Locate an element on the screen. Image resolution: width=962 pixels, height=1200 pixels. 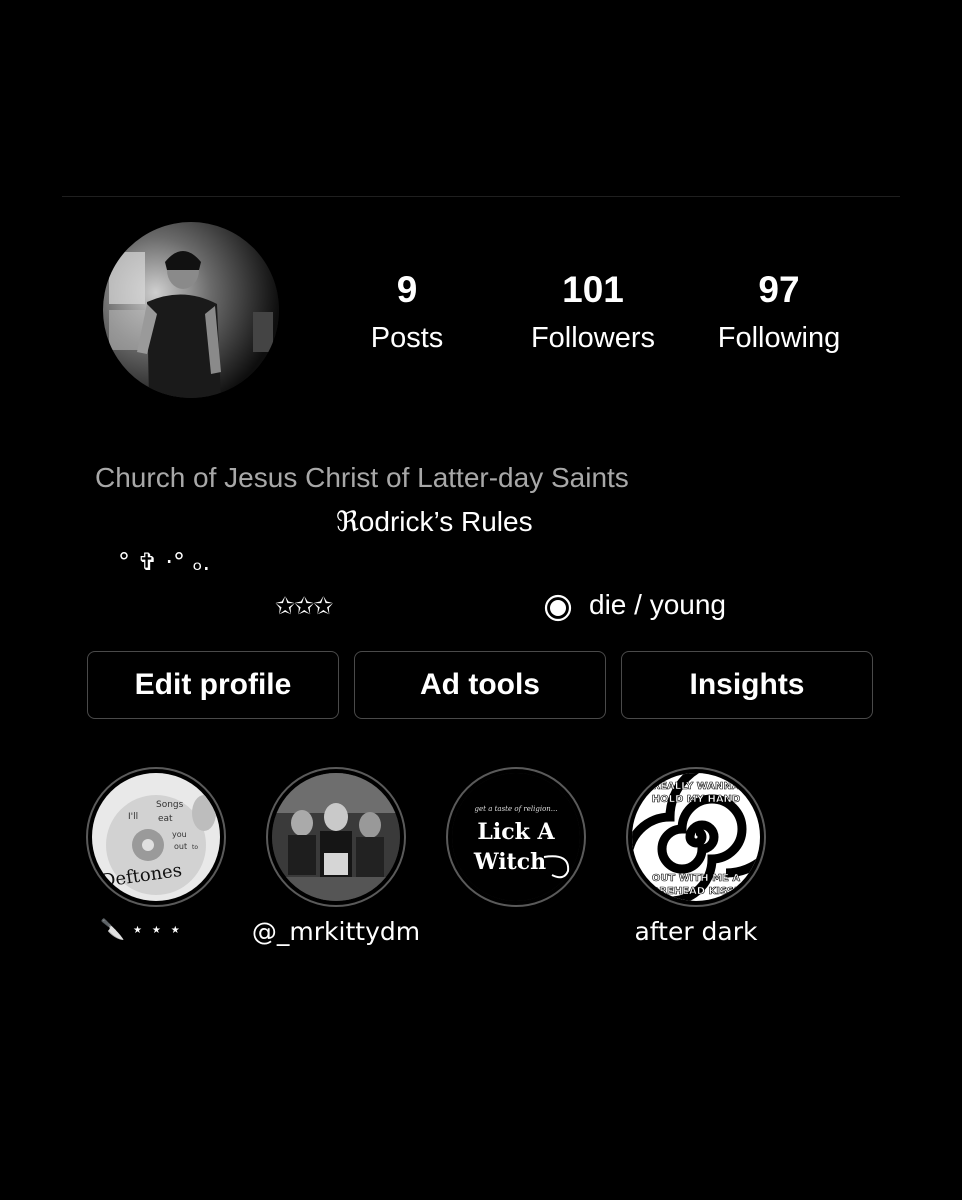
highlight-ring is located at coordinates (336, 837).